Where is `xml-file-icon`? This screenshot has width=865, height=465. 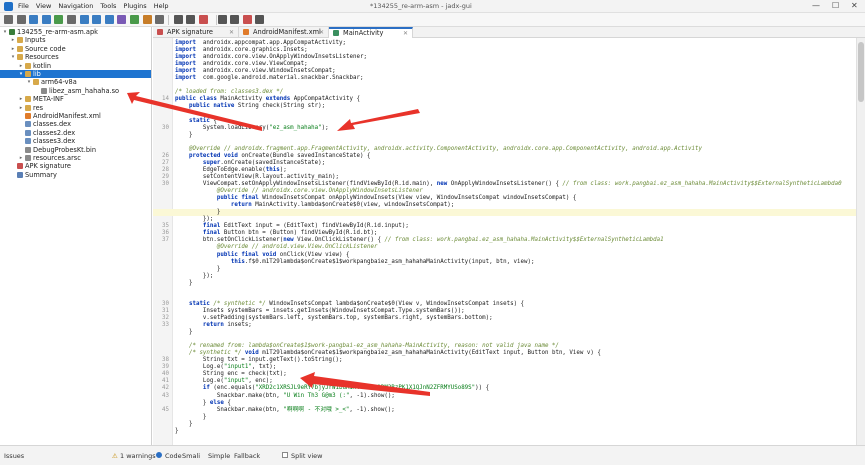
xml-file-icon is located at coordinates (28, 116).